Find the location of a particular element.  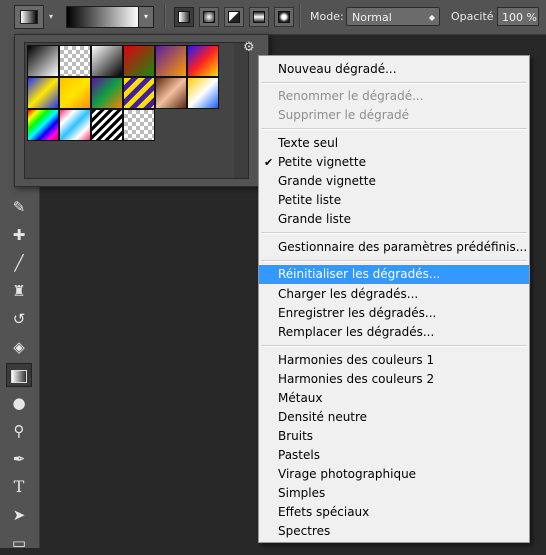

picker-scrollbar is located at coordinates (241, 110).